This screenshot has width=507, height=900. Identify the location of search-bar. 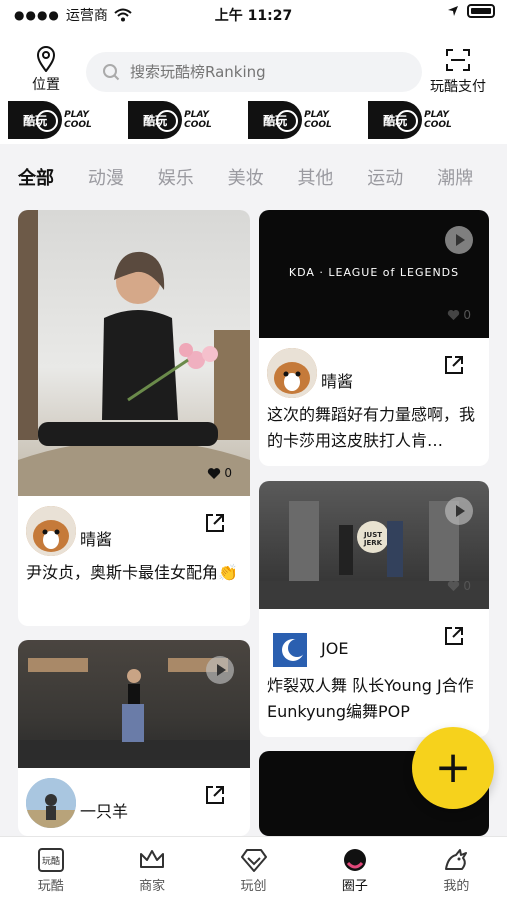
(254, 72).